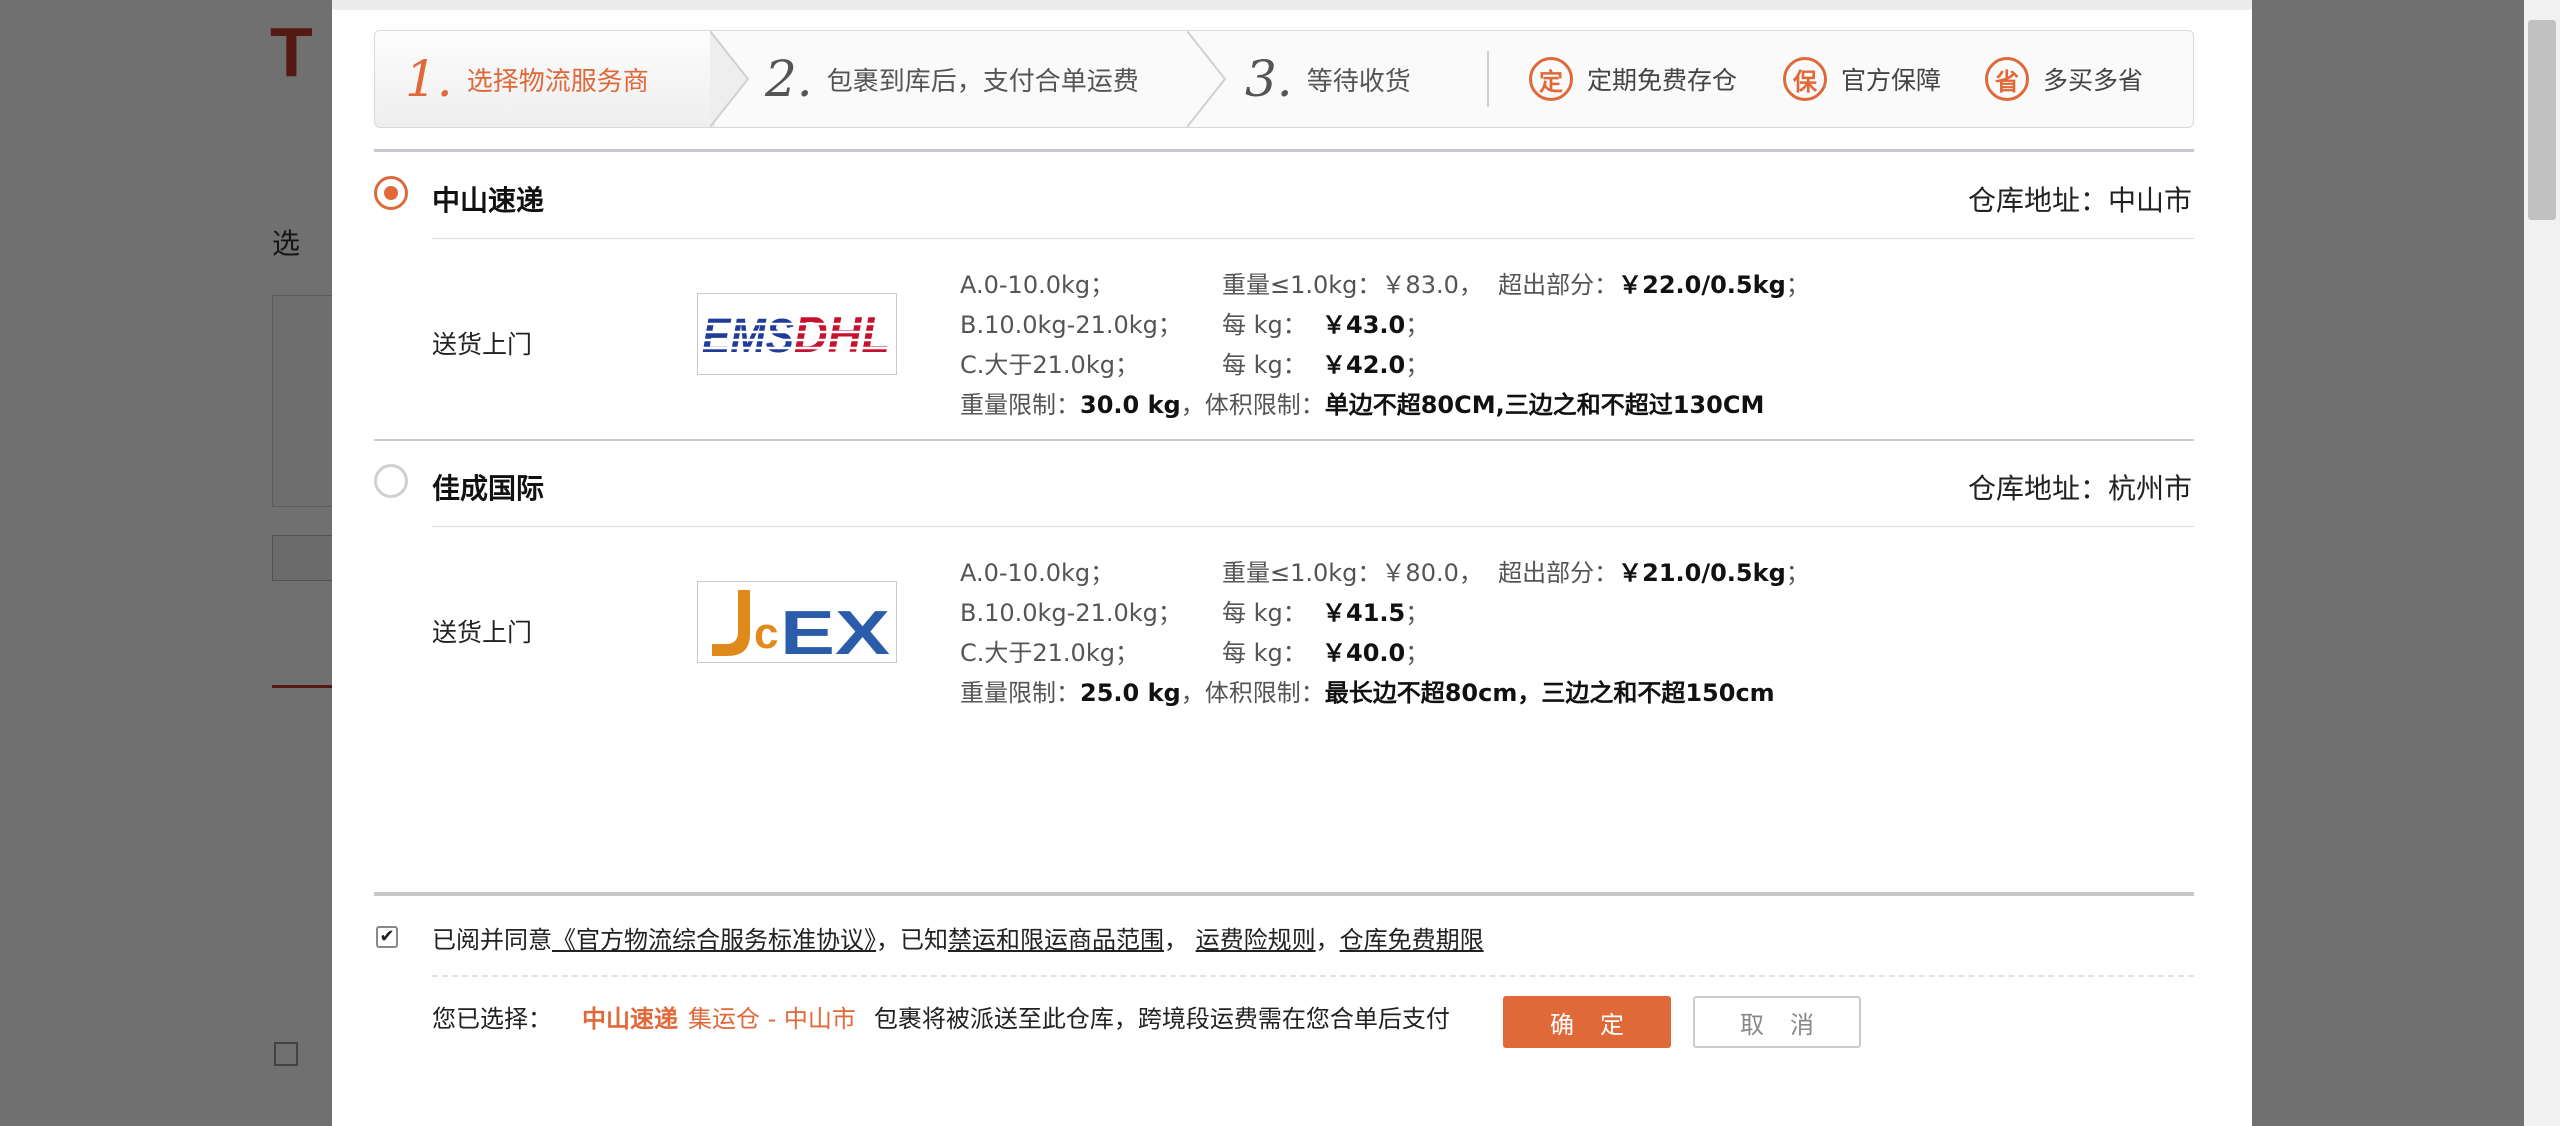 Image resolution: width=2560 pixels, height=1126 pixels. What do you see at coordinates (391, 481) in the screenshot?
I see `carrier-radio-jiacheng` at bounding box center [391, 481].